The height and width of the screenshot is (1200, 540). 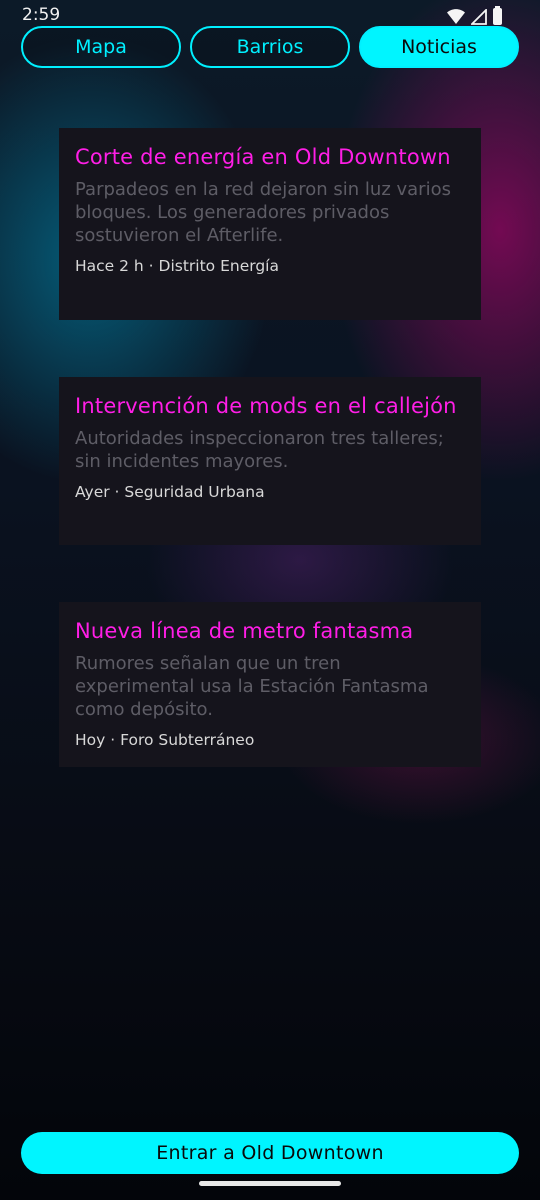 I want to click on news-title: Intervención de mods en el callejón, so click(x=266, y=406).